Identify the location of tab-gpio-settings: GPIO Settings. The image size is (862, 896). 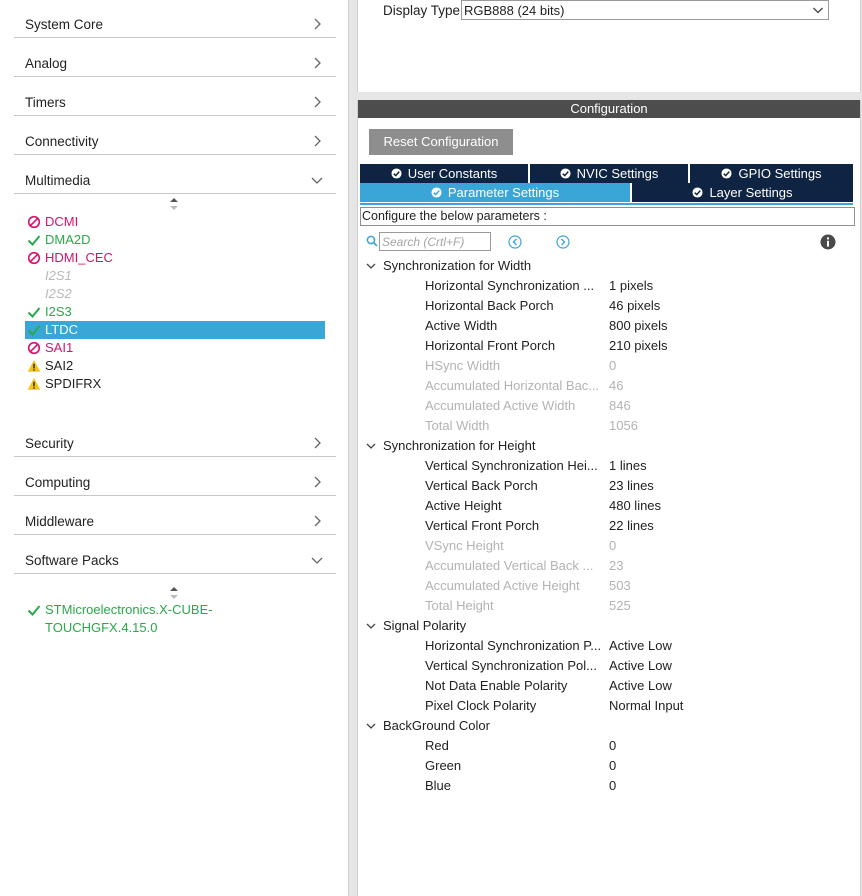
(771, 173).